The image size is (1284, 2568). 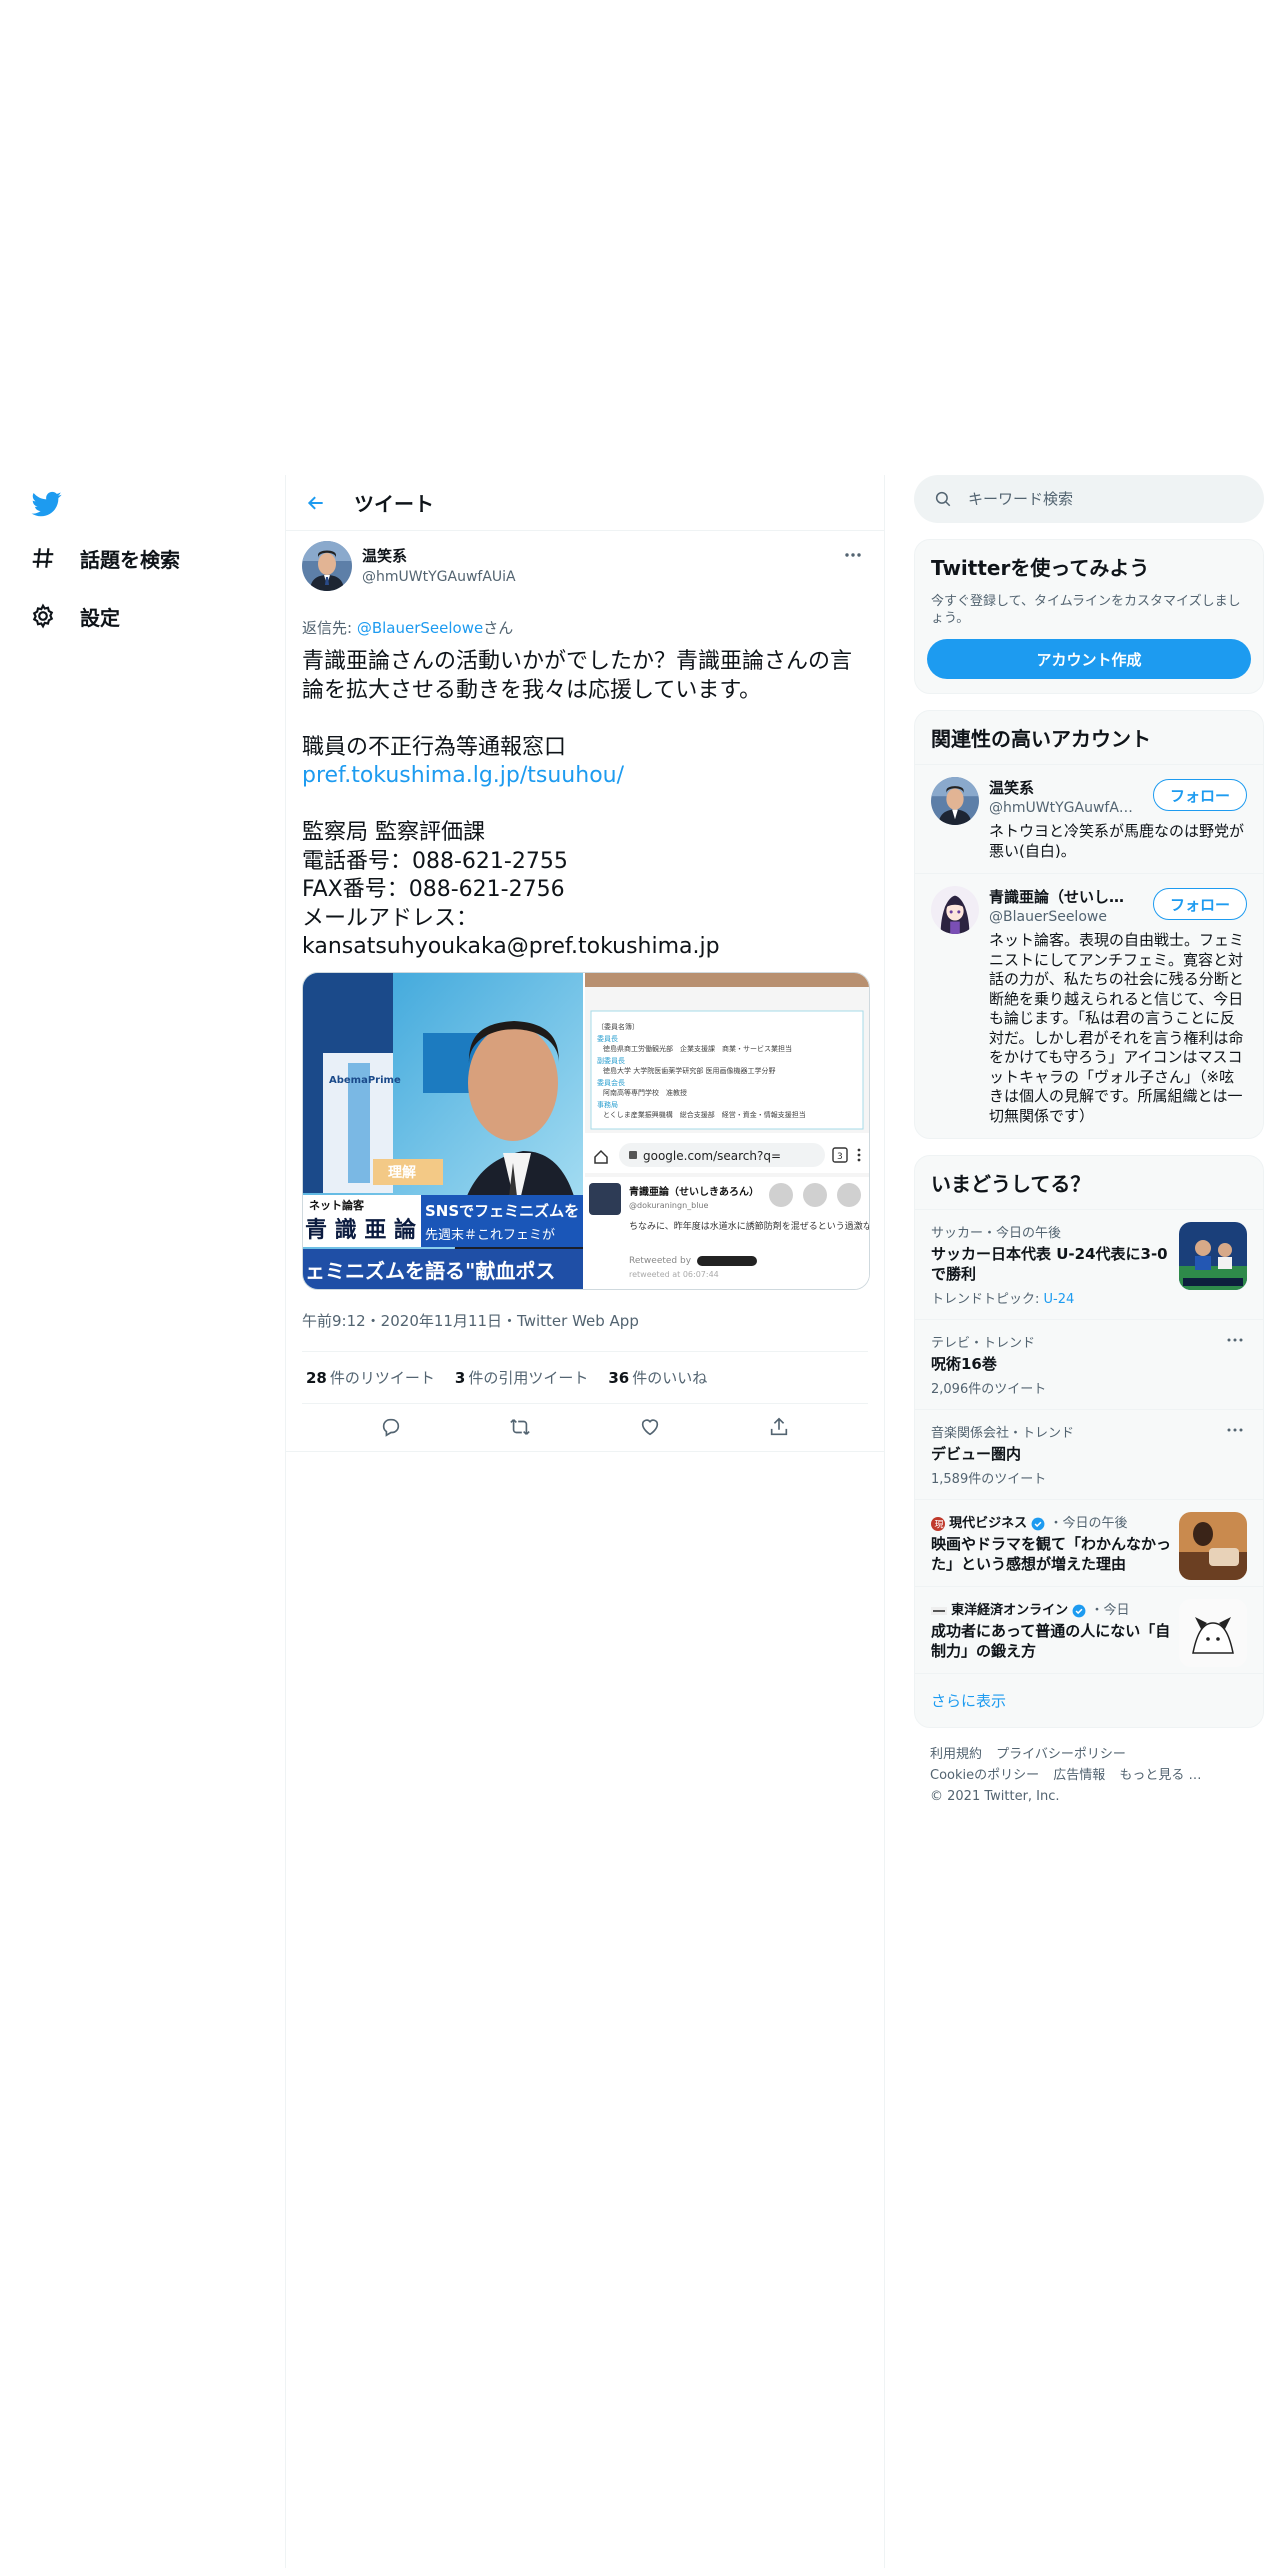 What do you see at coordinates (463, 775) in the screenshot?
I see `tweet-link: pref.tokushima.lg.jp/tsuuhou/` at bounding box center [463, 775].